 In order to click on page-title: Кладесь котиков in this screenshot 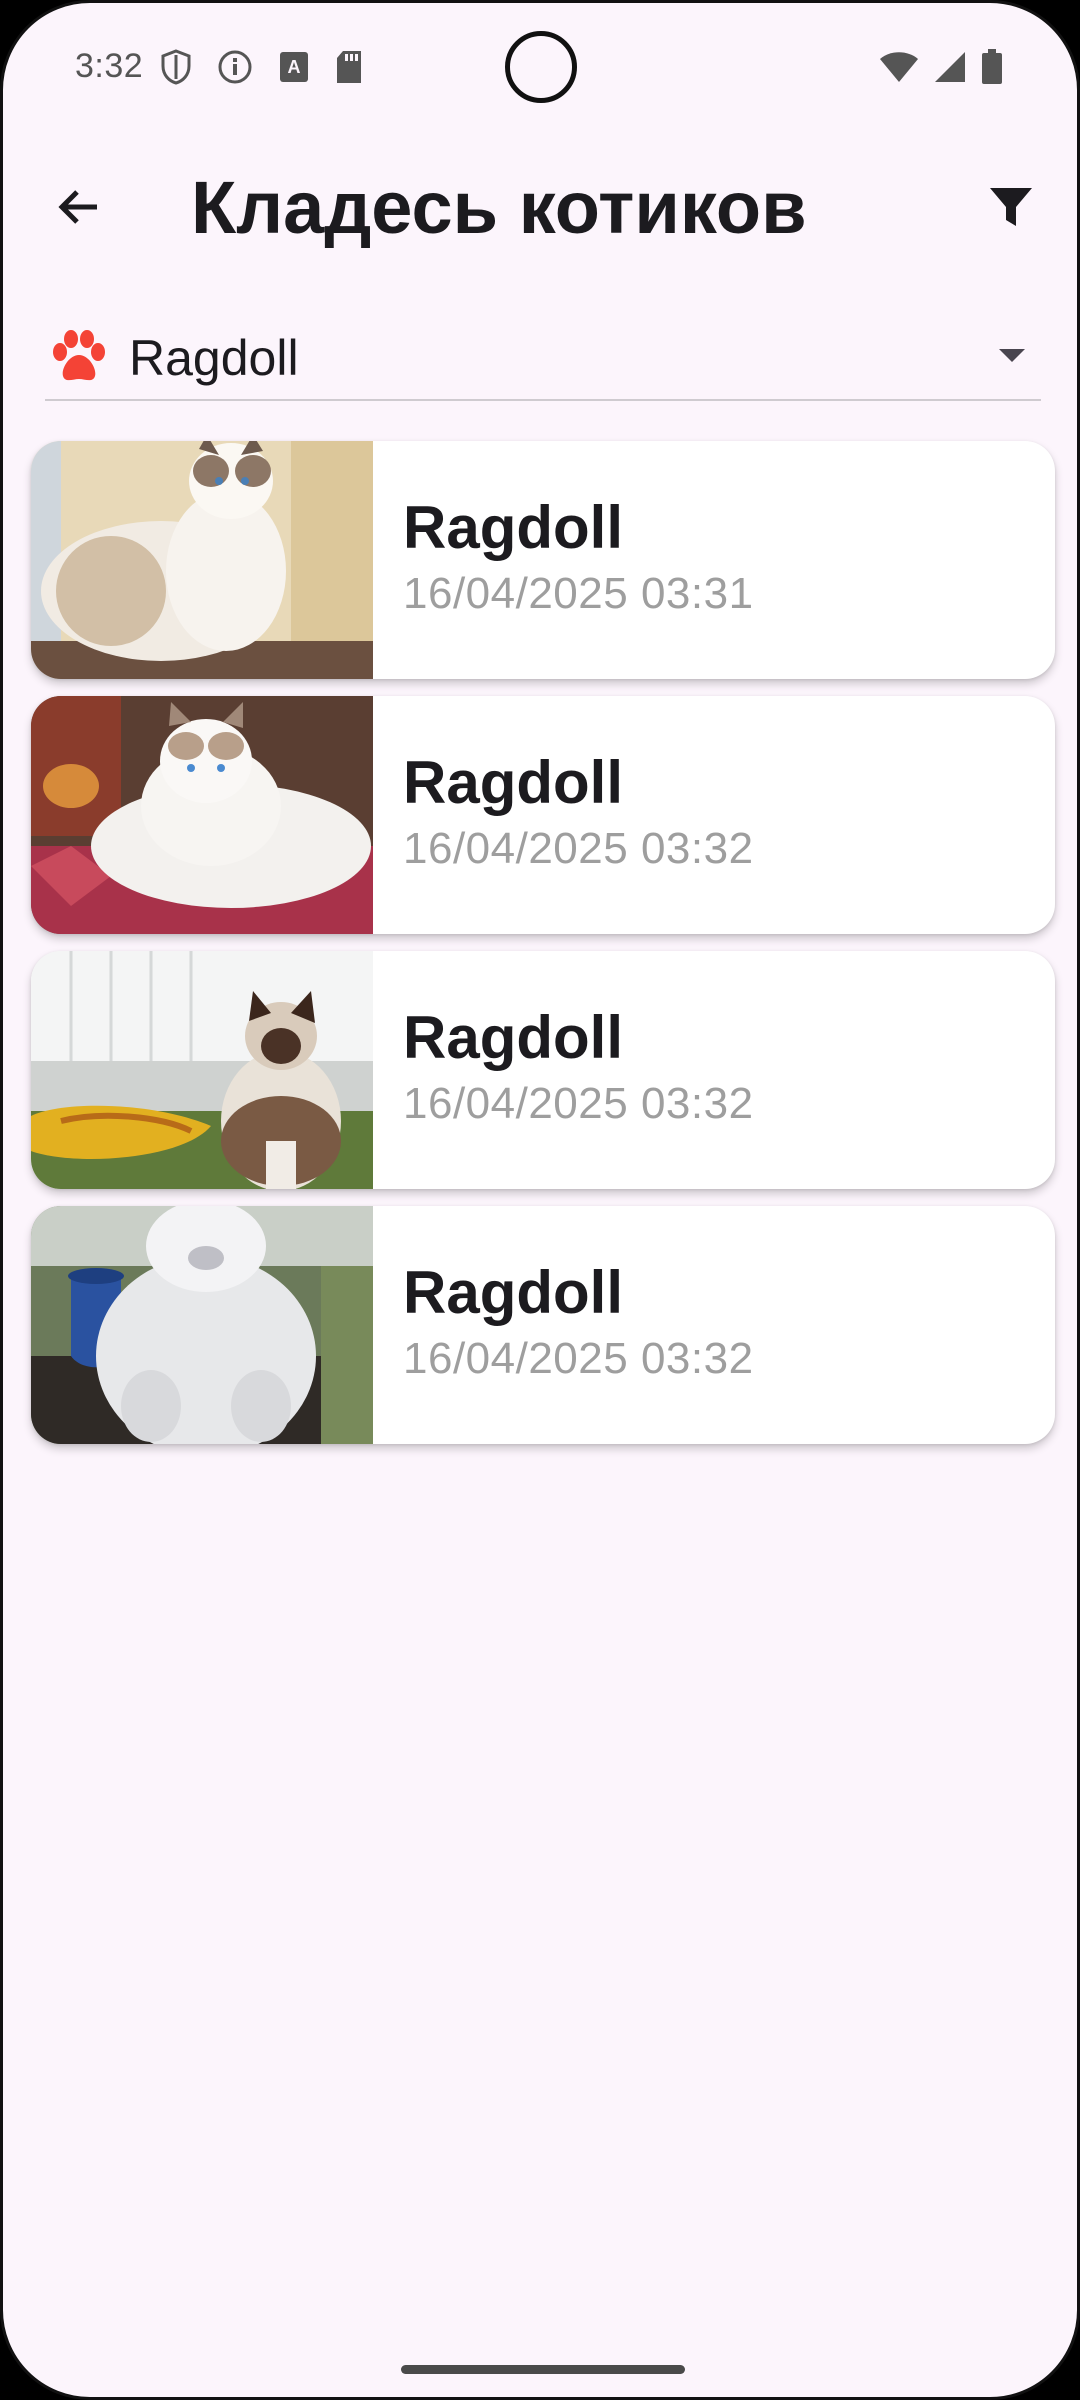, I will do `click(499, 207)`.